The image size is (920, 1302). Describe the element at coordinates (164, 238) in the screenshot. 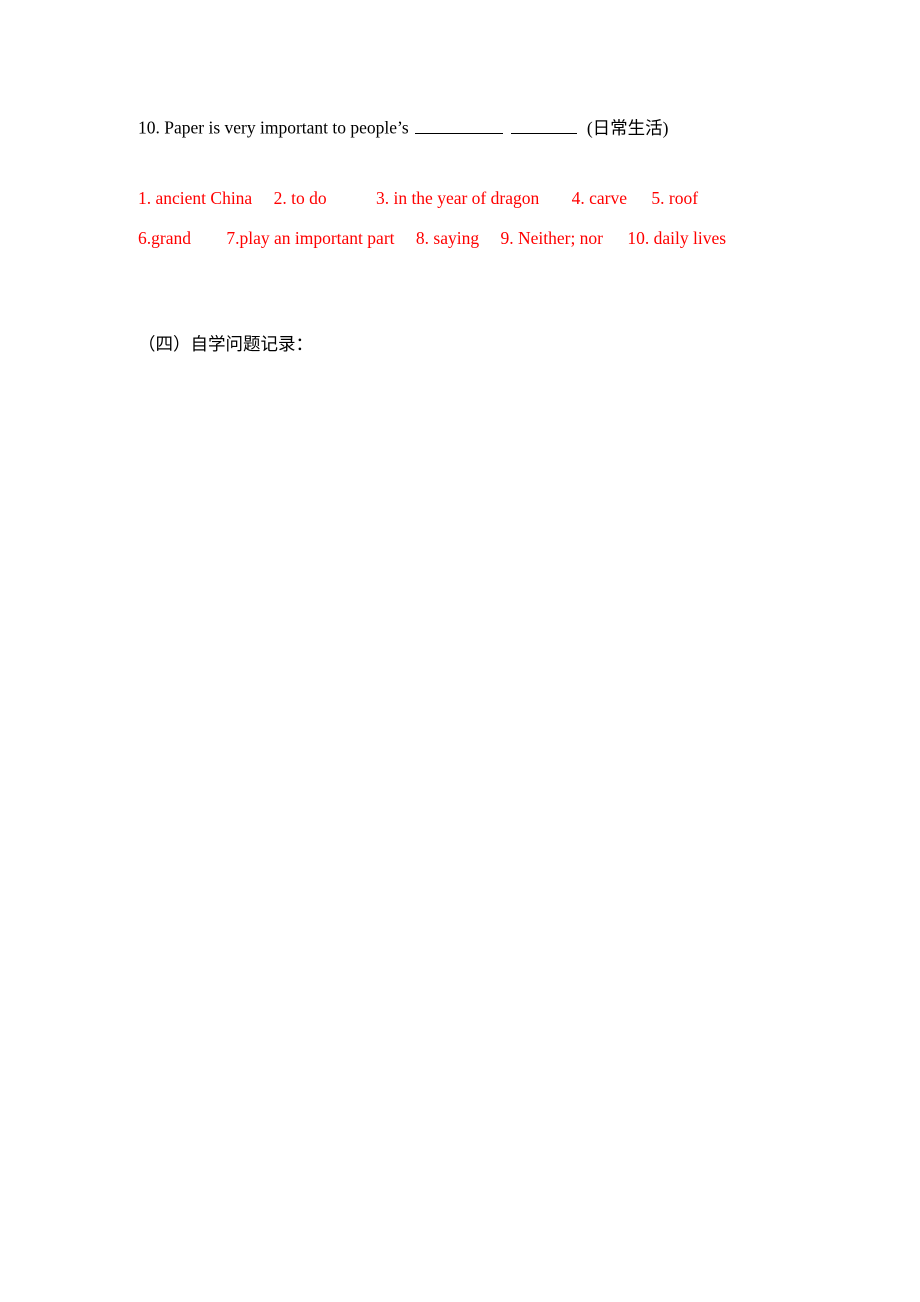

I see `answer-item-6: 6.grand` at that location.